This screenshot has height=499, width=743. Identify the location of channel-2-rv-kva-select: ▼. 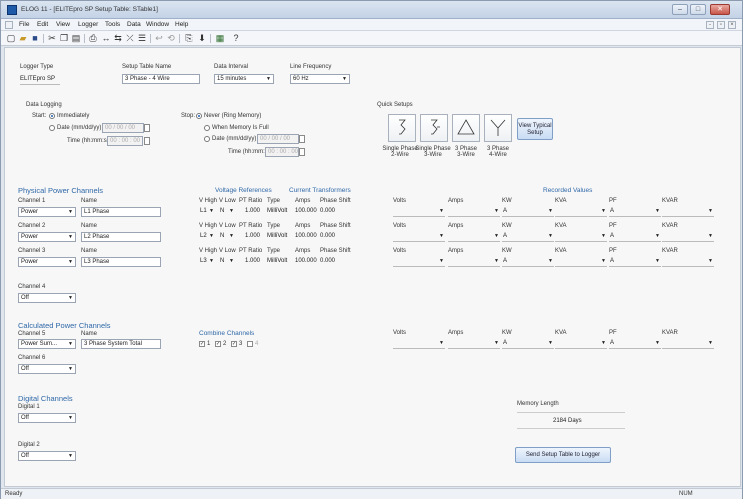
(581, 237).